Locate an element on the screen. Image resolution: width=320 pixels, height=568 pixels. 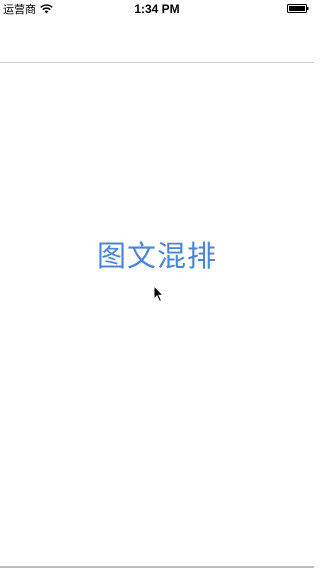
rich-text-mixing-button: 图文混排 is located at coordinates (157, 254).